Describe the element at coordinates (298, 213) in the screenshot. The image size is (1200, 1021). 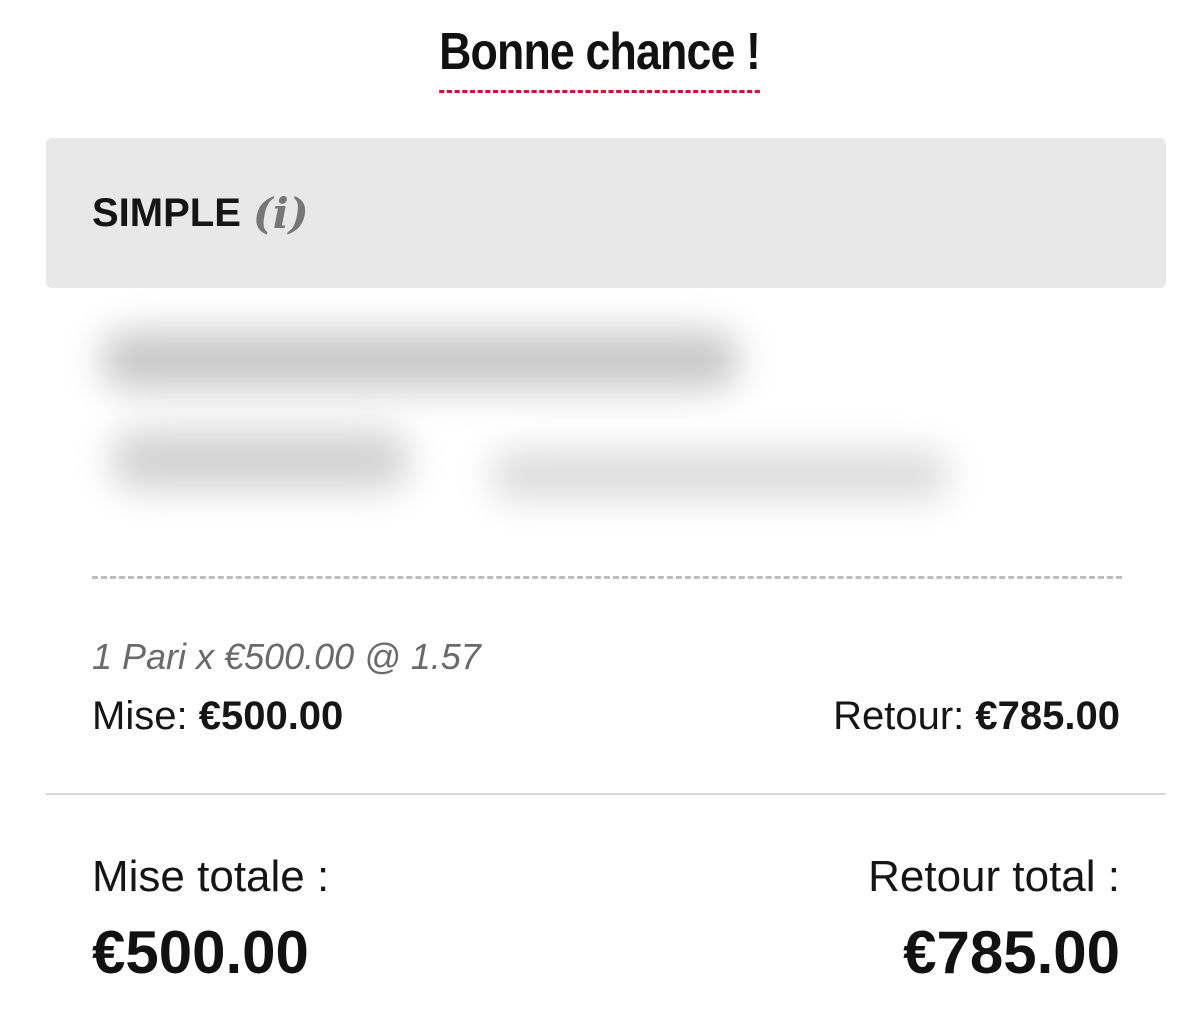
I see `info-close-paren: )` at that location.